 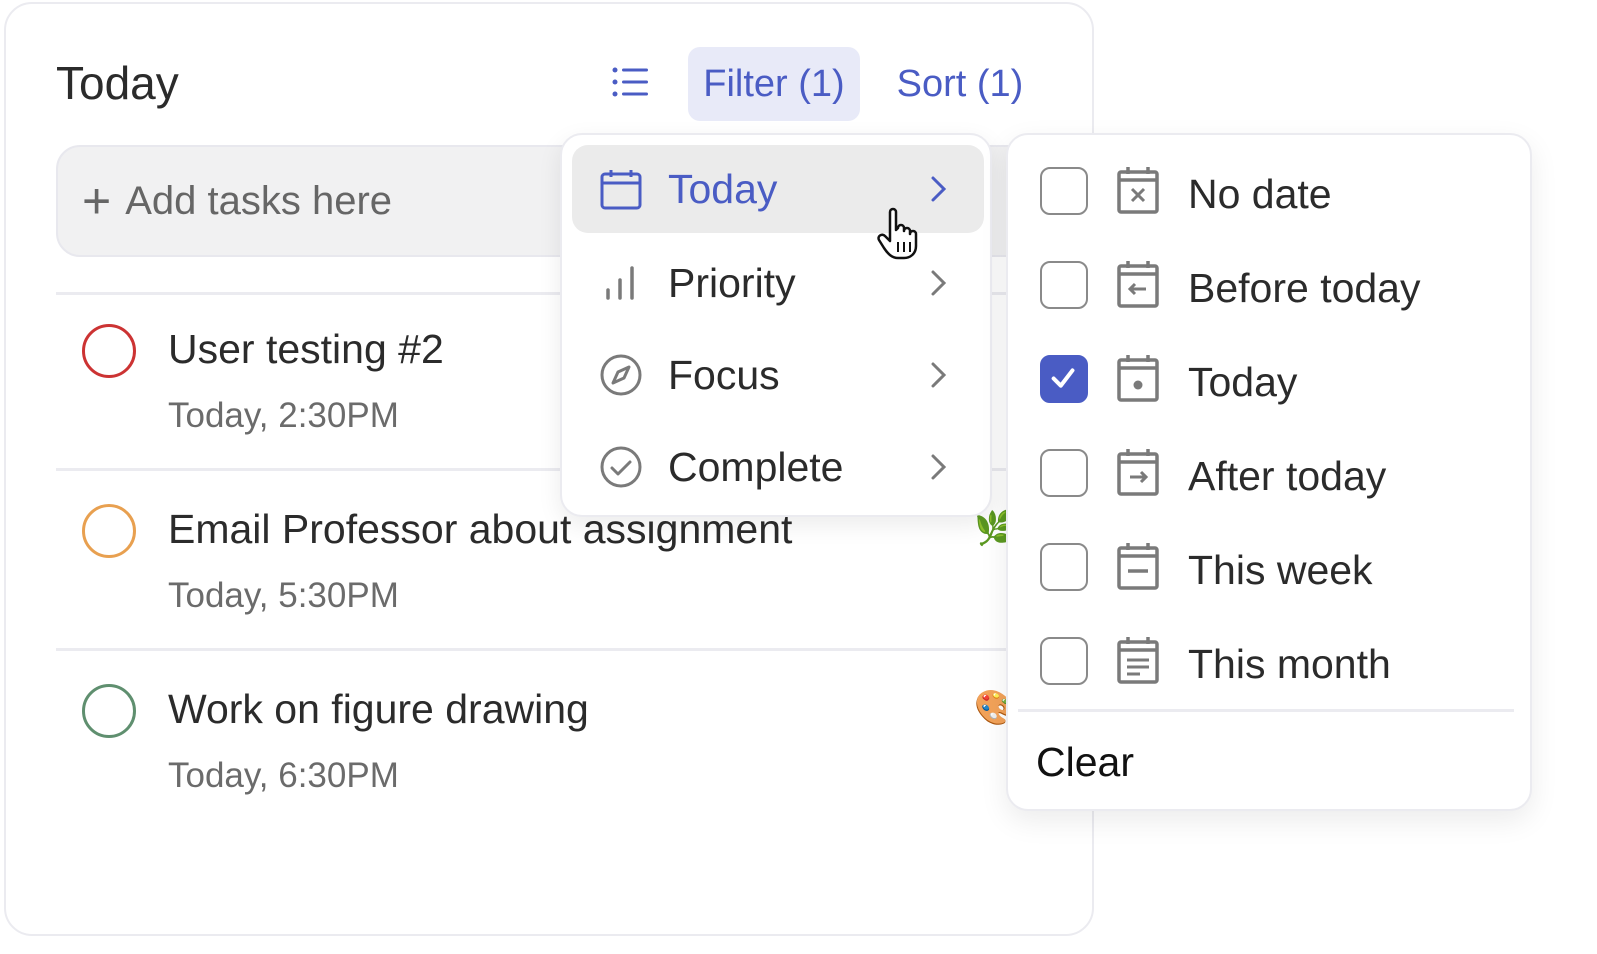 I want to click on date-option-label: This week, so click(x=1280, y=570).